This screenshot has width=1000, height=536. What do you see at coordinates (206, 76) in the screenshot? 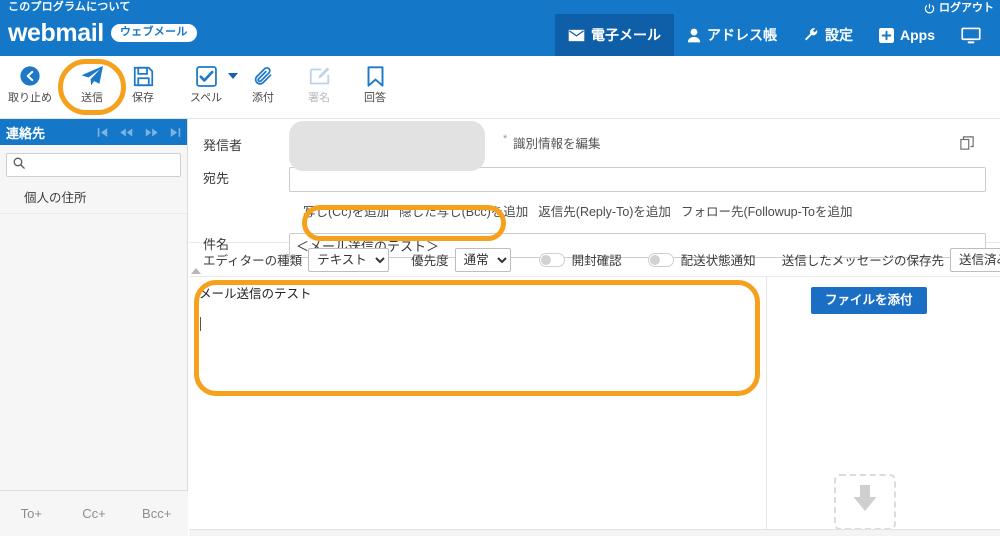
I see `spellcheck-icon` at bounding box center [206, 76].